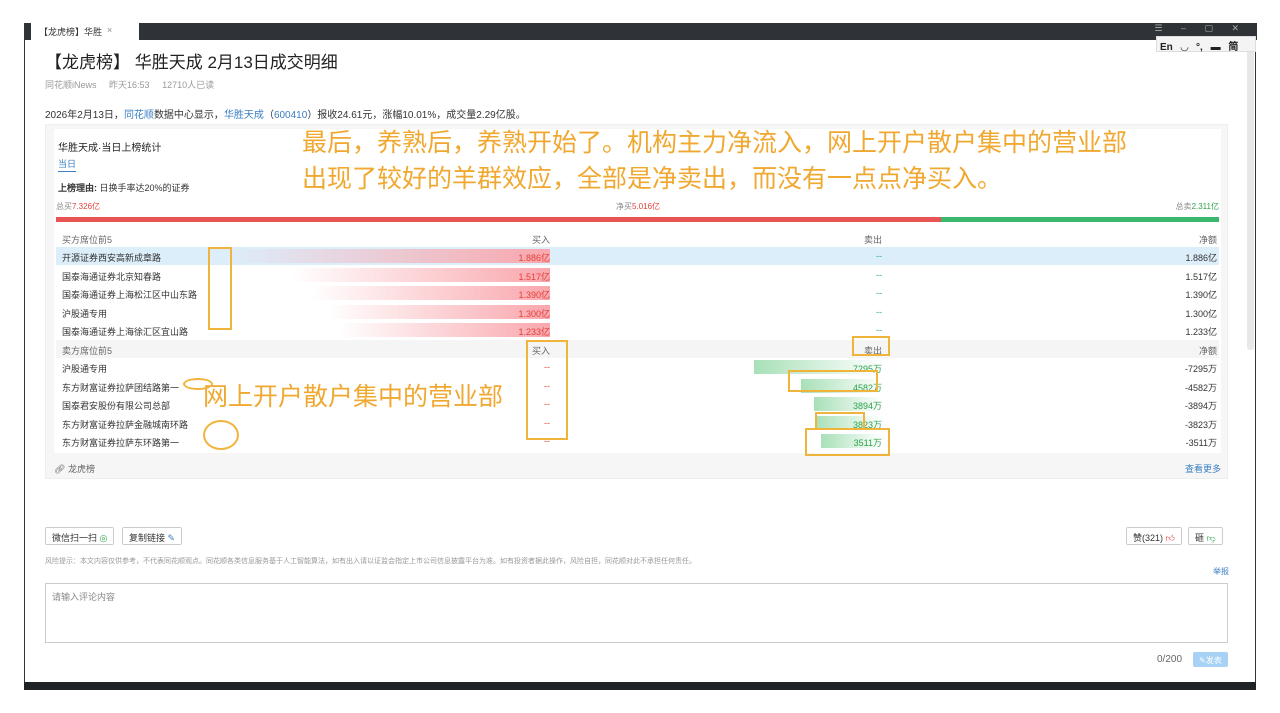  What do you see at coordinates (1210, 659) in the screenshot?
I see `send-button: ✎发表` at bounding box center [1210, 659].